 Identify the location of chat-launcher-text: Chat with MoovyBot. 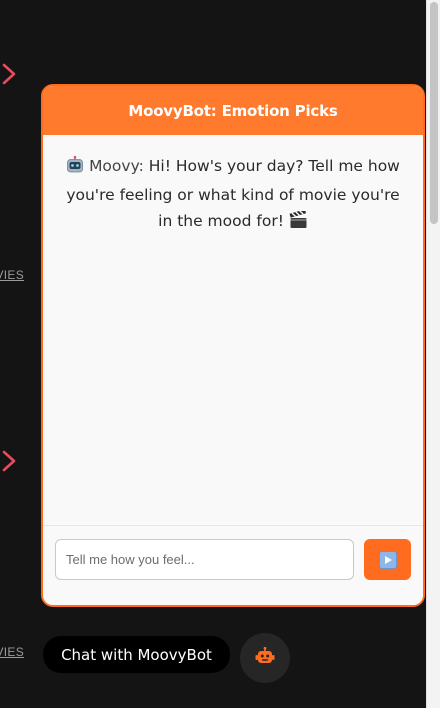
(136, 654).